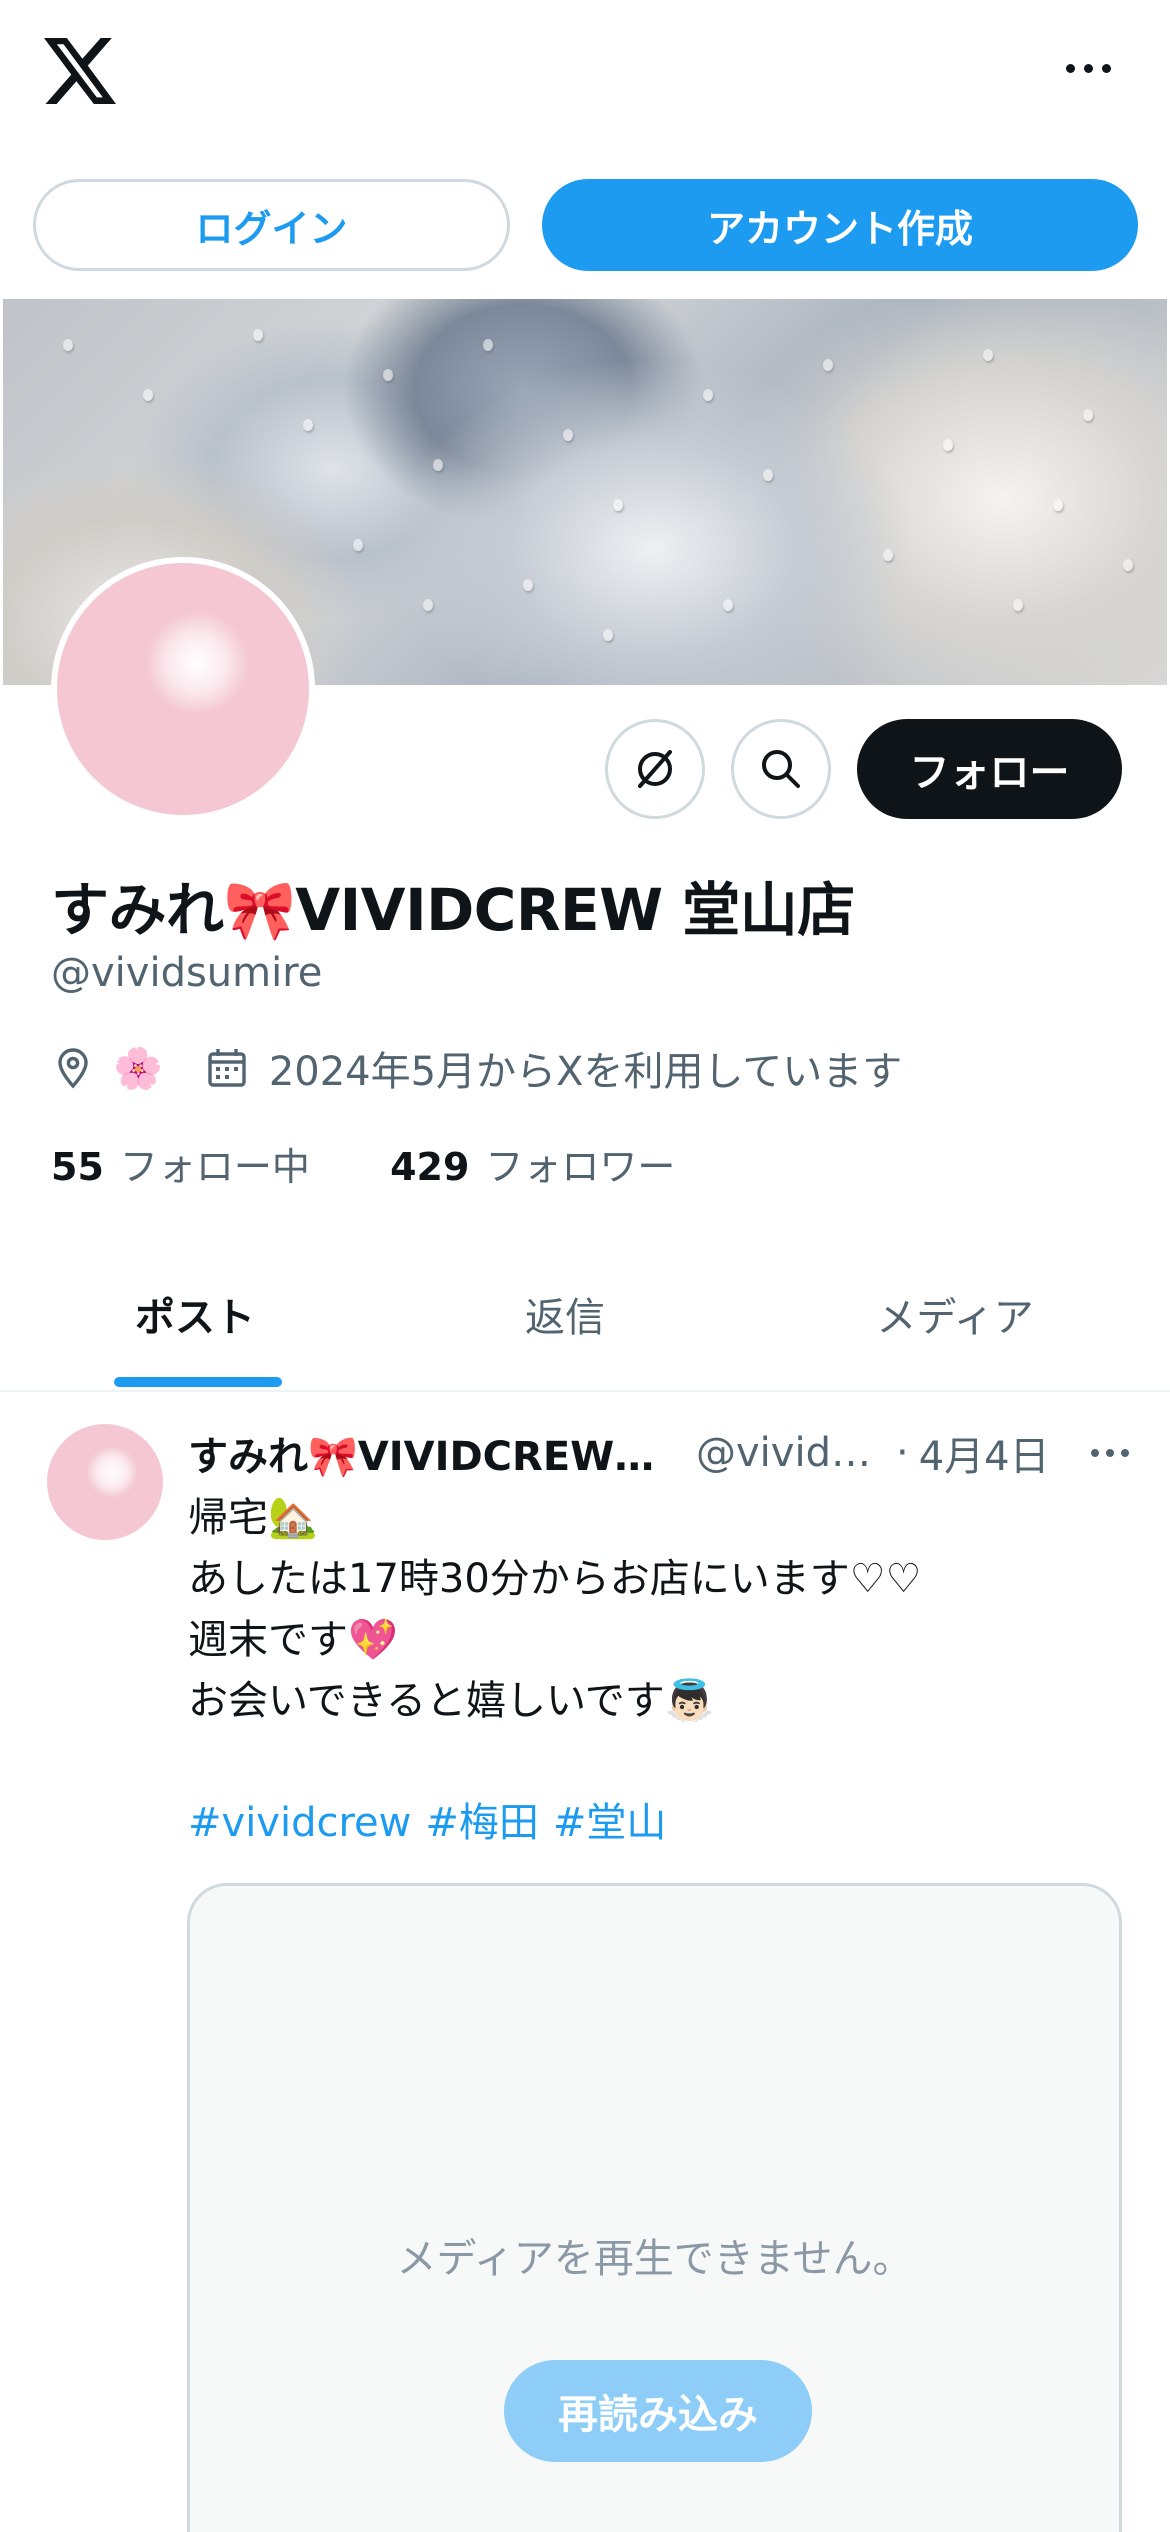 This screenshot has width=1170, height=2532. What do you see at coordinates (663, 1453) in the screenshot?
I see `post-header: すみれ🎀VIVIDCREW 堂山店 @vividsumire · 4月4日` at bounding box center [663, 1453].